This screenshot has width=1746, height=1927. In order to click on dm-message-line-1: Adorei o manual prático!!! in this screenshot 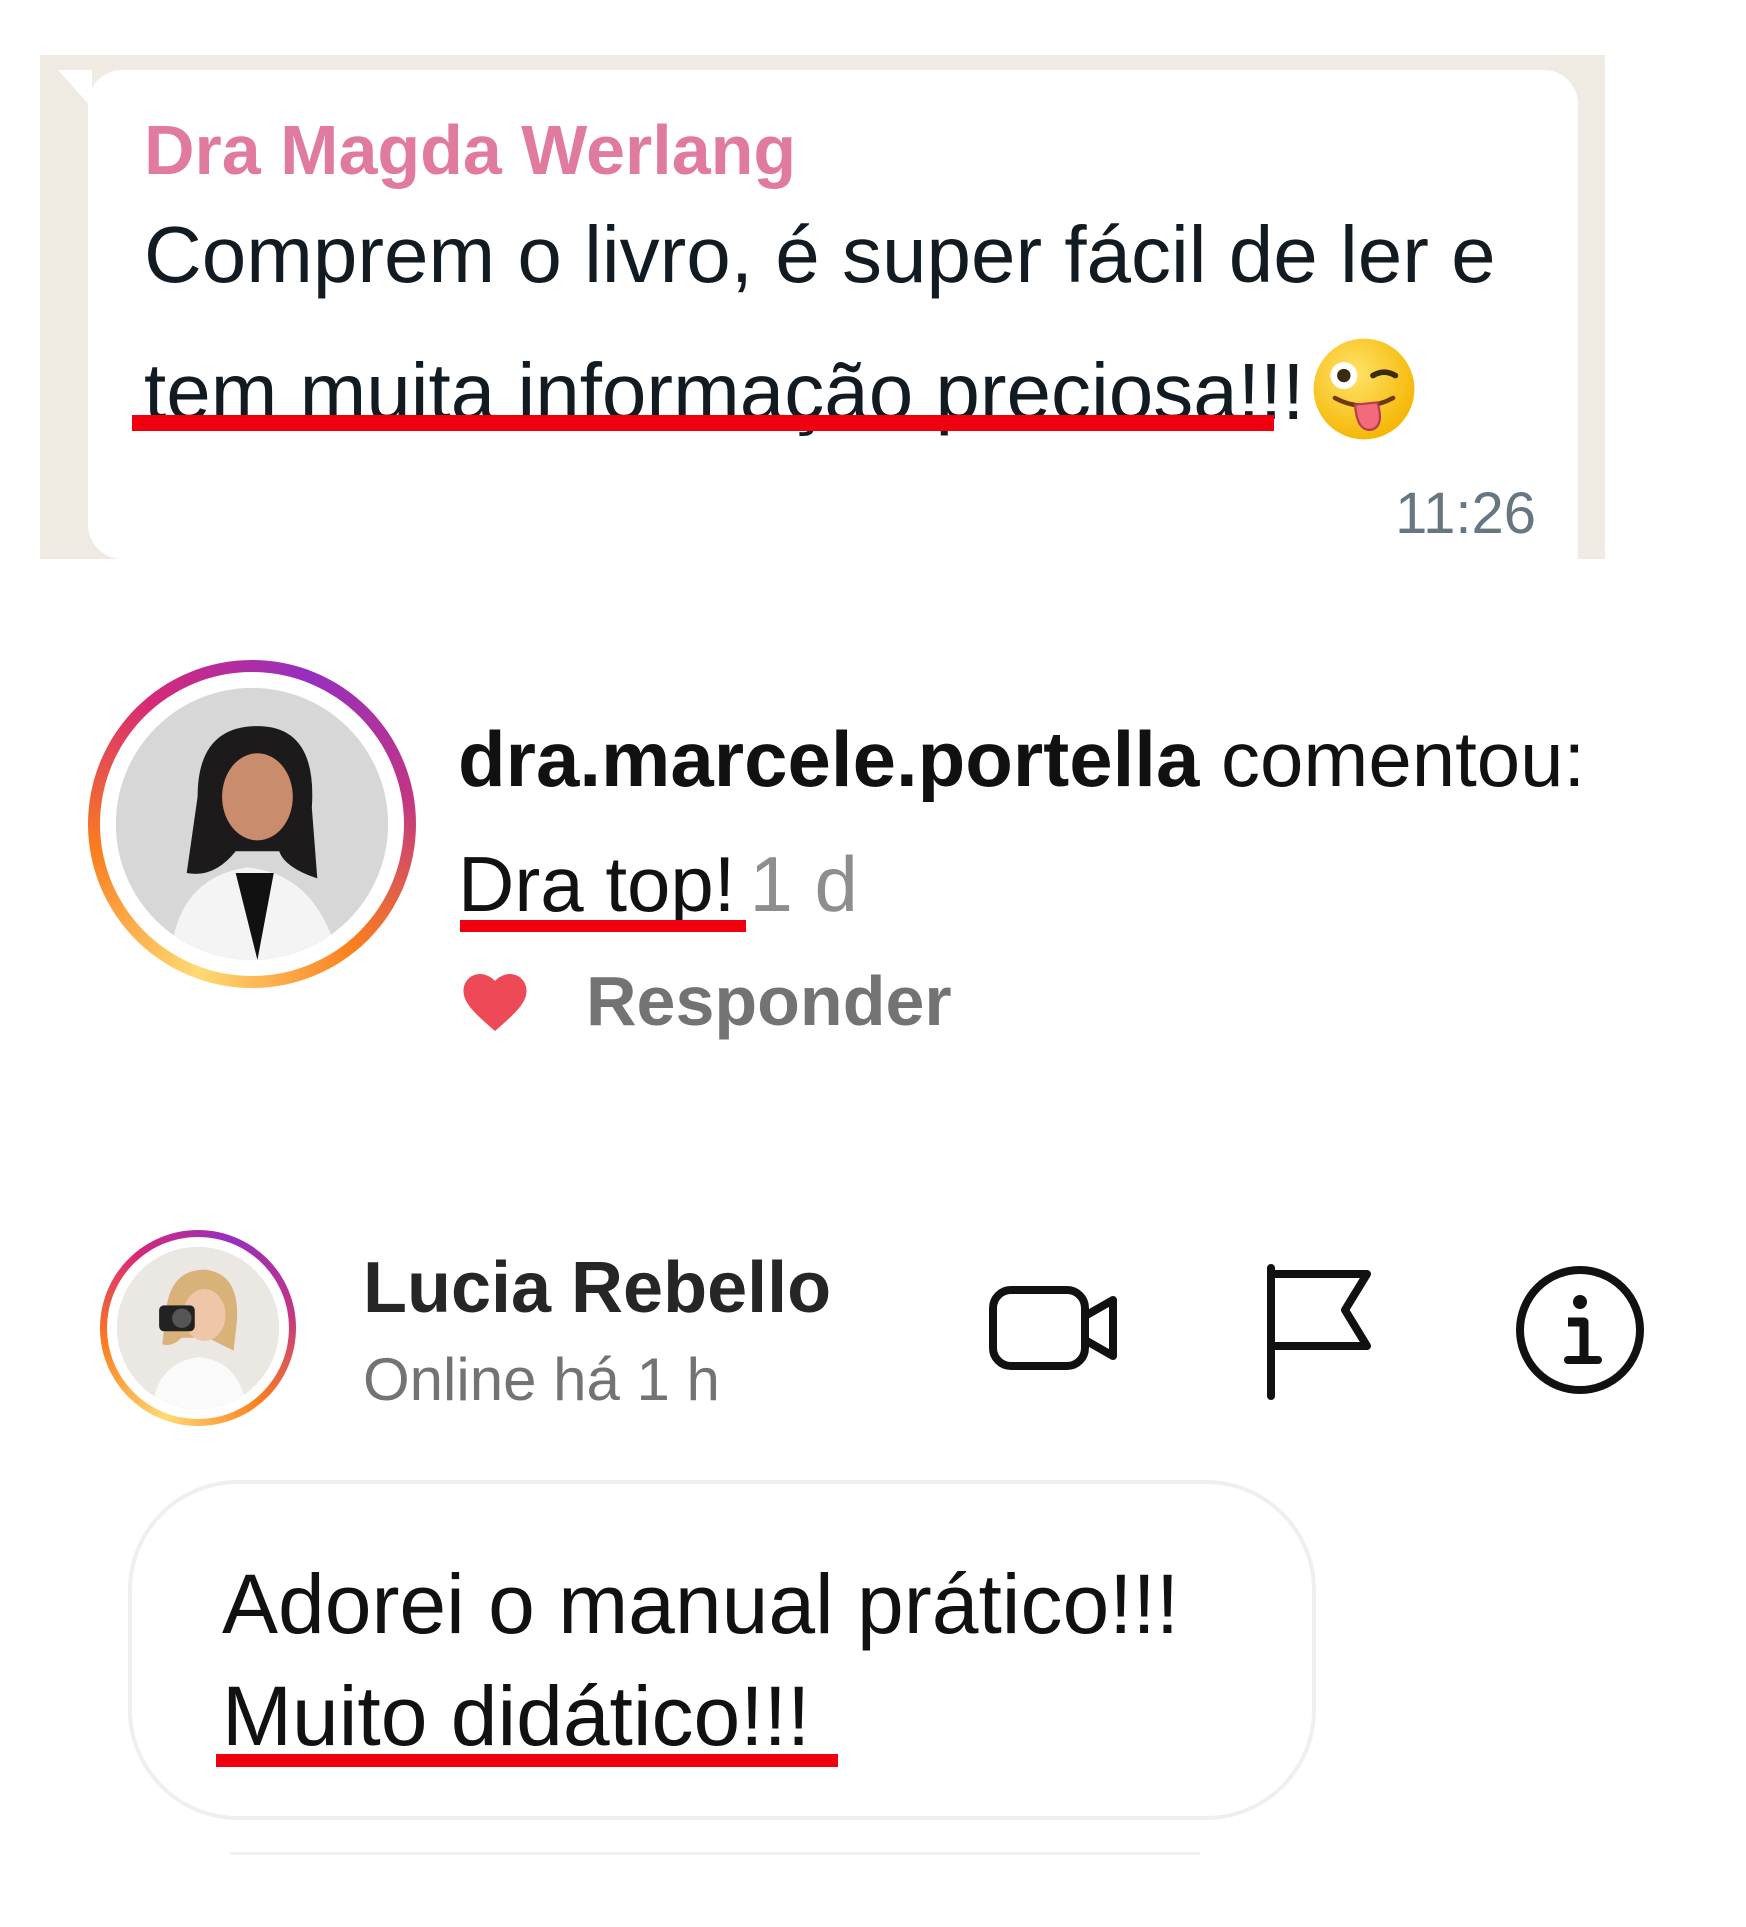, I will do `click(701, 1604)`.